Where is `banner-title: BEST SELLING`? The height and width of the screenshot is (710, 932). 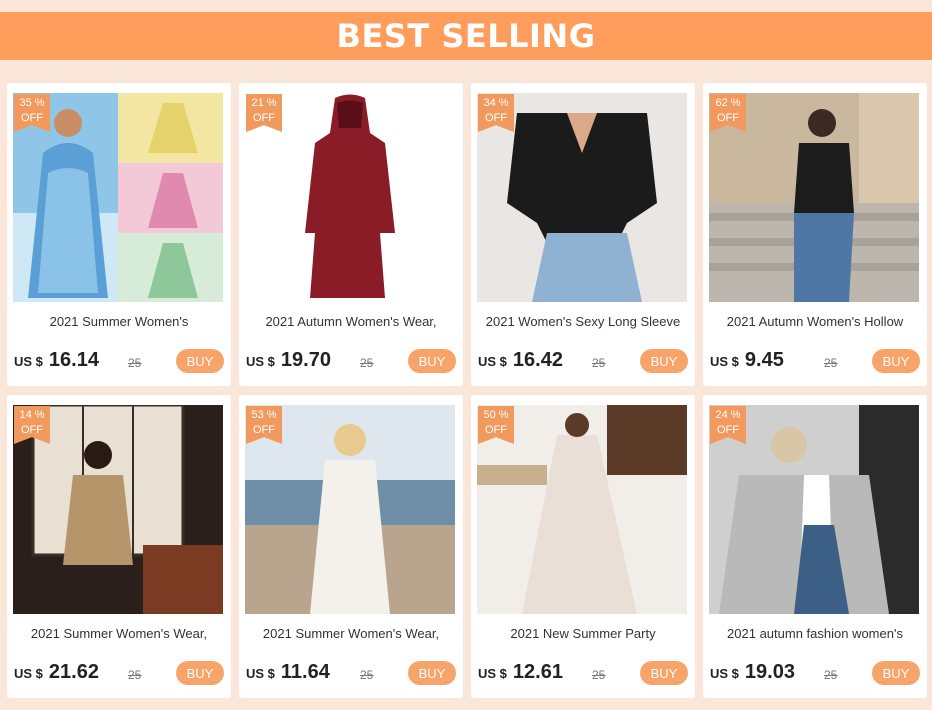
banner-title: BEST SELLING is located at coordinates (466, 36).